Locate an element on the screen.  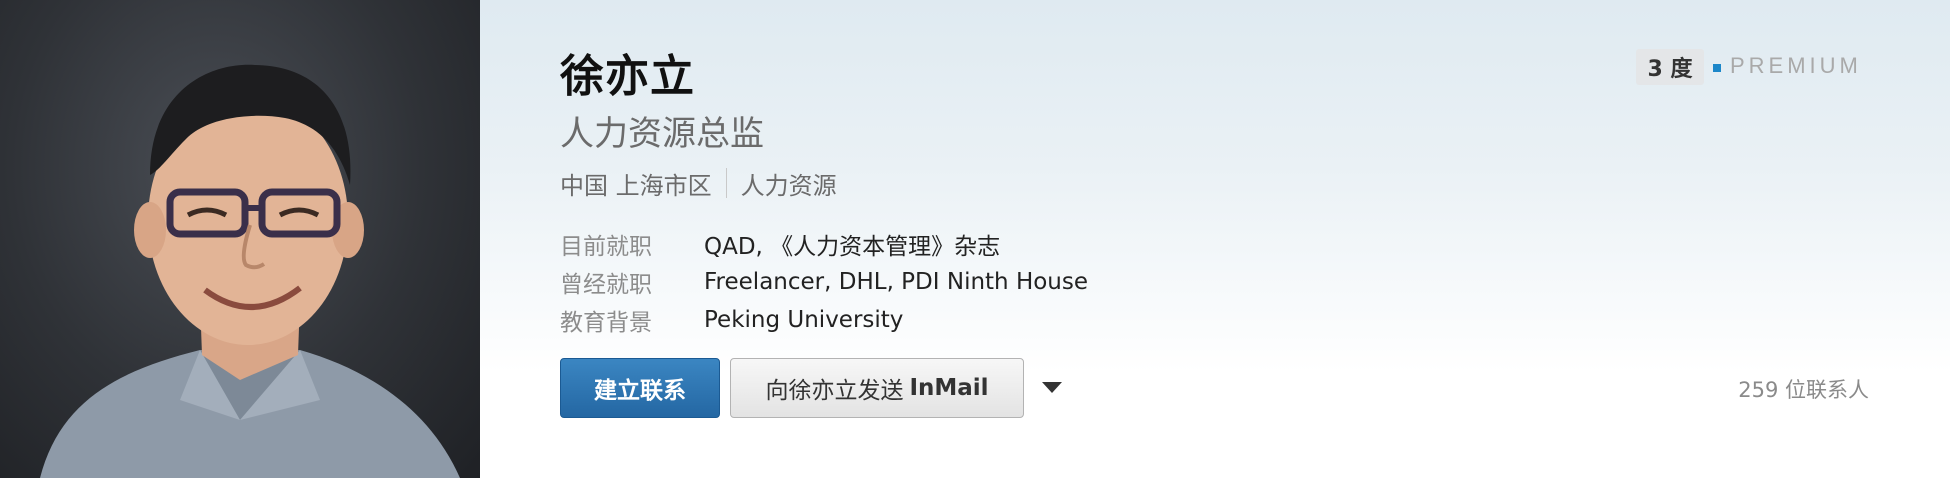
summary-row-past: 曾经就职 Freelancer, DHL, PDI Ninth House is located at coordinates (824, 282).